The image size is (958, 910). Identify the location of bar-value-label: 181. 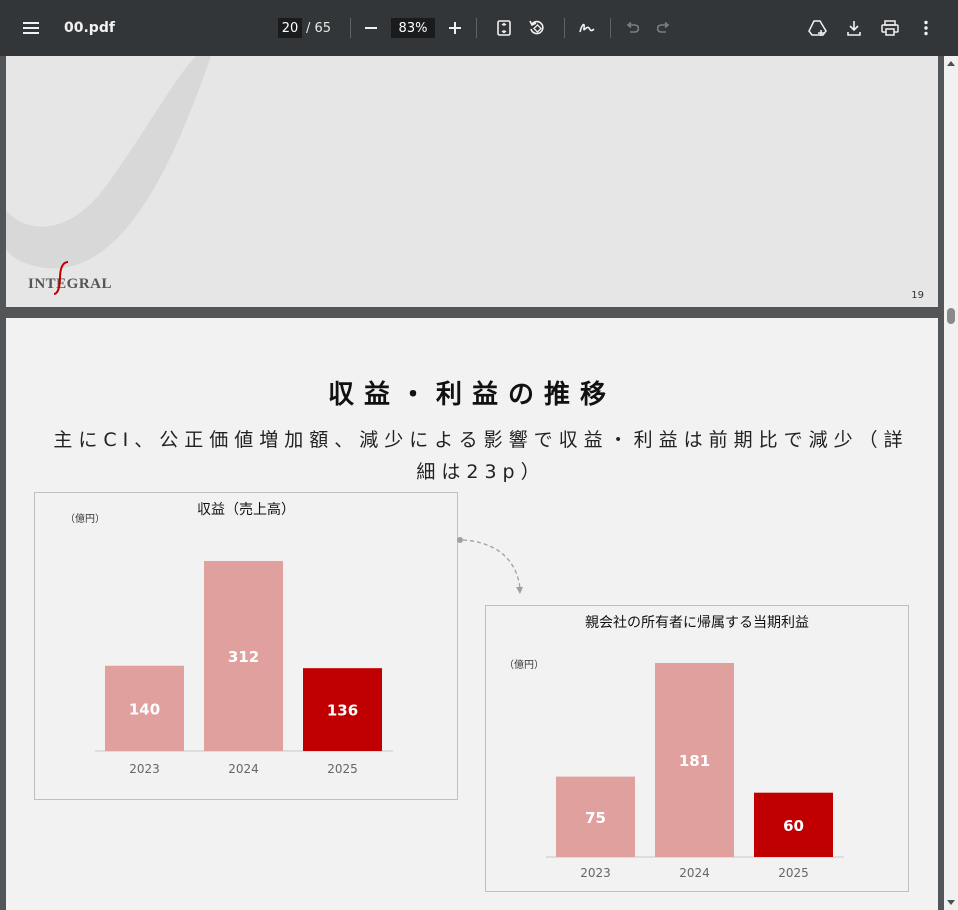
(694, 761).